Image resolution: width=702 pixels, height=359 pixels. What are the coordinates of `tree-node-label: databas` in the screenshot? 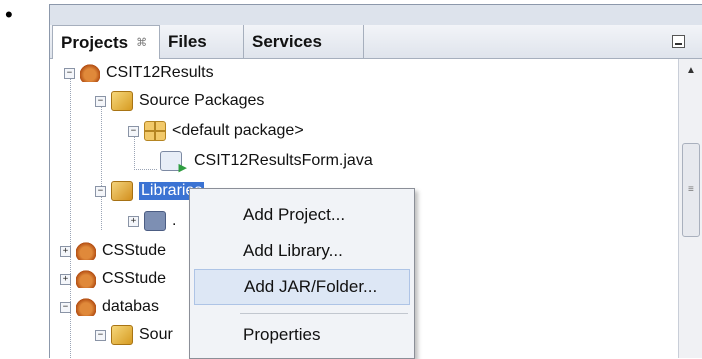 It's located at (130, 306).